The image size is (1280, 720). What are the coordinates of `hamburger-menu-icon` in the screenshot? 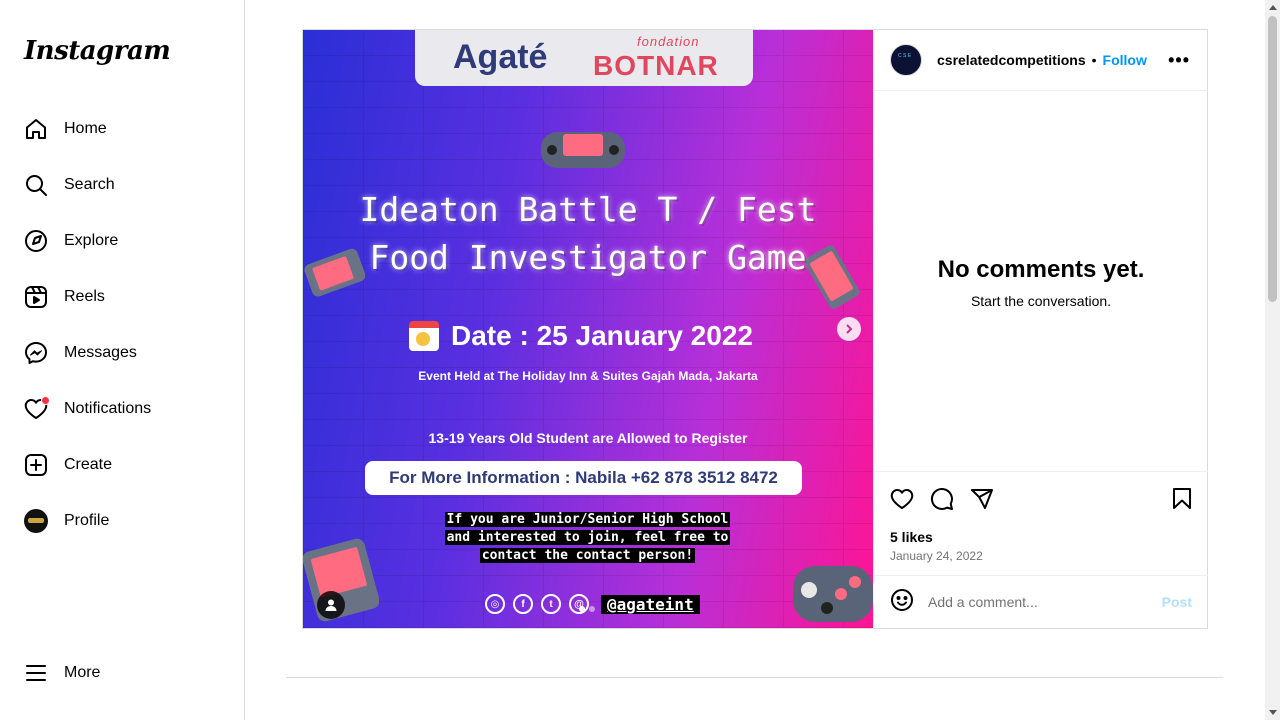 It's located at (36, 673).